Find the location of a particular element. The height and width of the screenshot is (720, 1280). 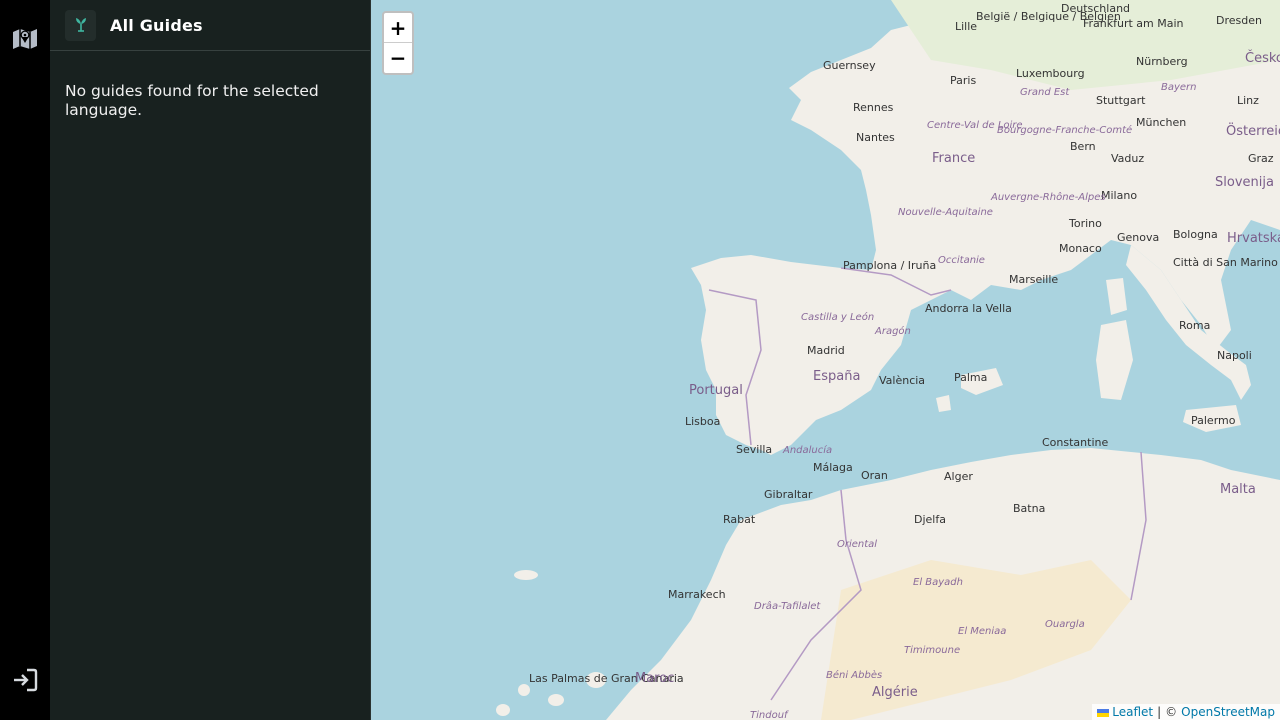

label-napoli: Napoli is located at coordinates (1234, 355).